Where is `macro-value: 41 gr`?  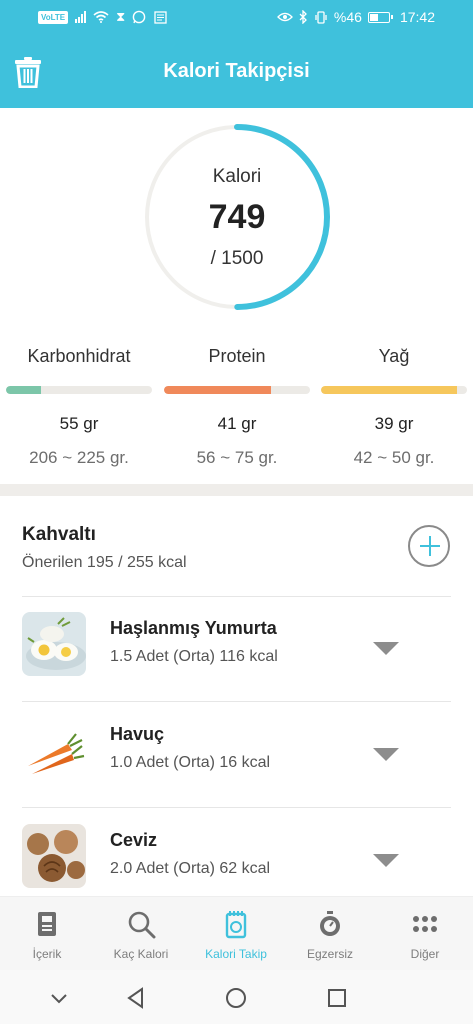
macro-value: 41 gr is located at coordinates (237, 423).